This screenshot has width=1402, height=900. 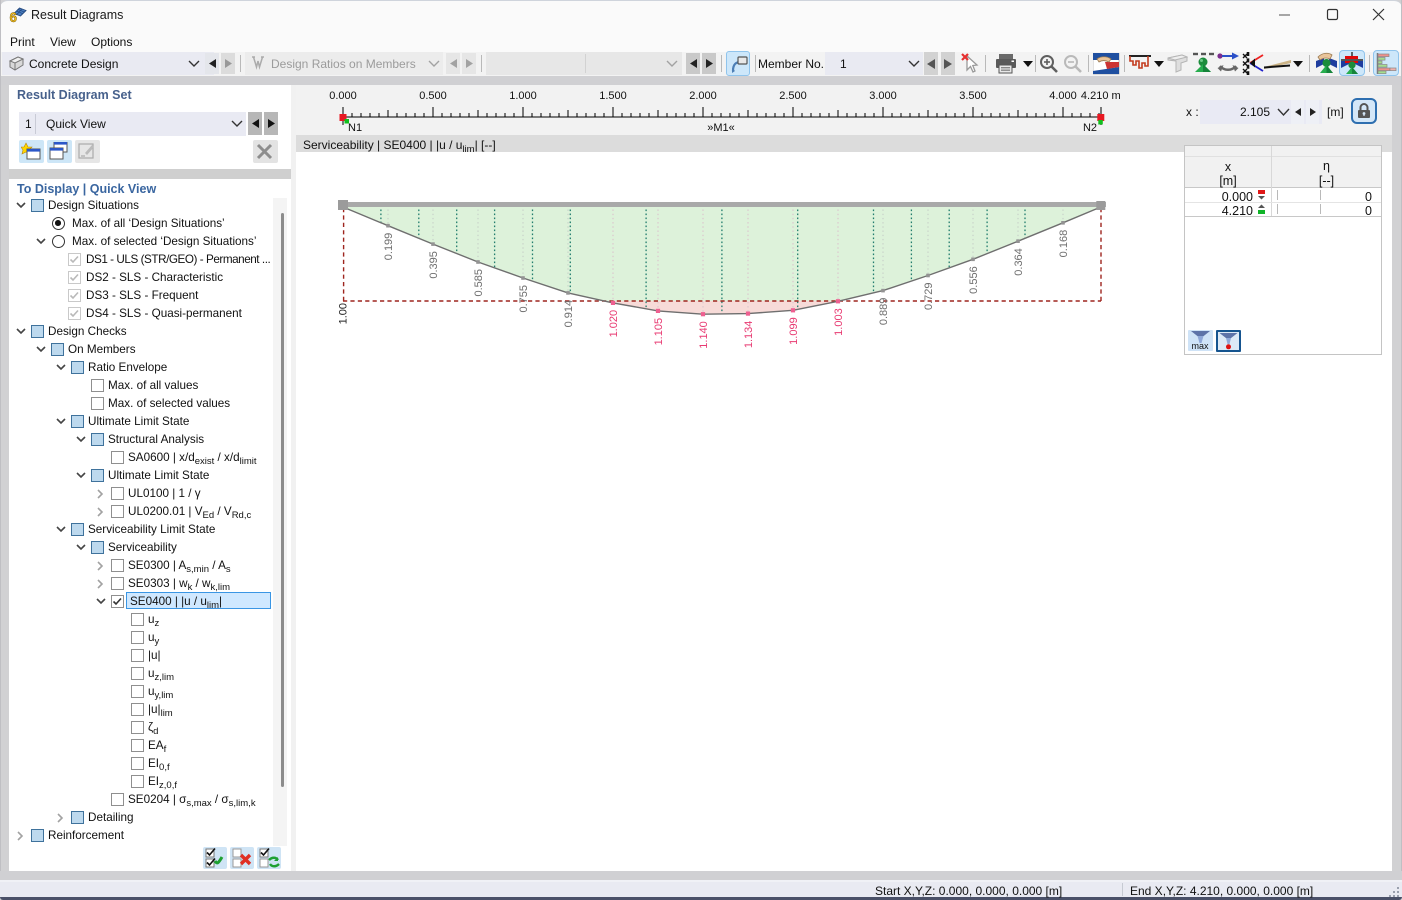 What do you see at coordinates (524, 299) in the screenshot?
I see `svg-text: 0.755` at bounding box center [524, 299].